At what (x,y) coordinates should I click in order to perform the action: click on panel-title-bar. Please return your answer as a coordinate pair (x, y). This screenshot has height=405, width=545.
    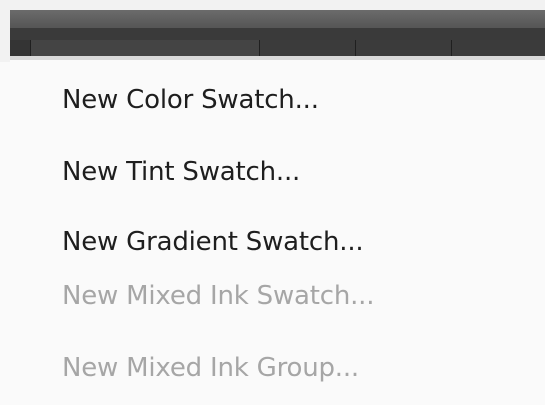
    Looking at the image, I should click on (277, 19).